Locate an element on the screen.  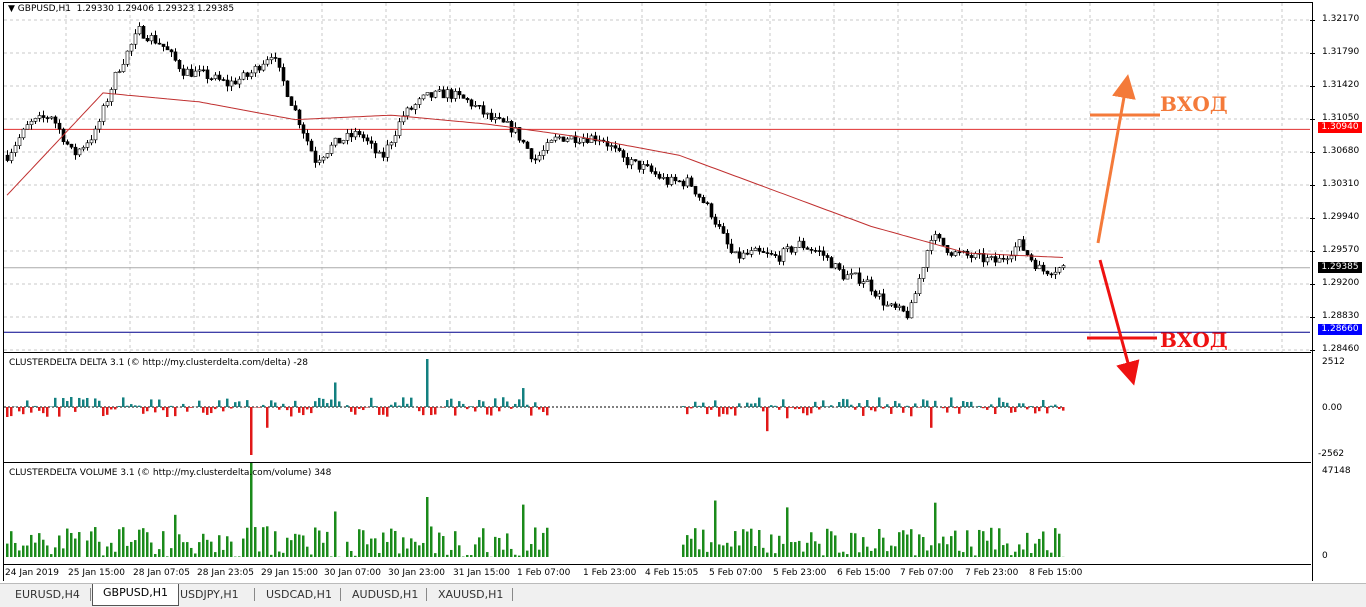
tab-gbpusd-h1: GBPUSD,H1 is located at coordinates (135, 595).